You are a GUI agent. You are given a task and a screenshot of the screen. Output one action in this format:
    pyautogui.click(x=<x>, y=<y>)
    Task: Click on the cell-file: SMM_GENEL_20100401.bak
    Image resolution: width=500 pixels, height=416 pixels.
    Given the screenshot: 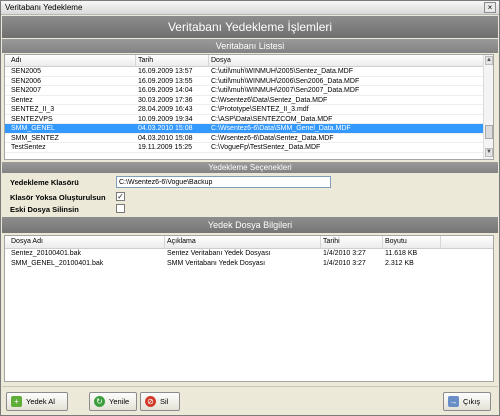 What is the action you would take?
    pyautogui.click(x=57, y=263)
    